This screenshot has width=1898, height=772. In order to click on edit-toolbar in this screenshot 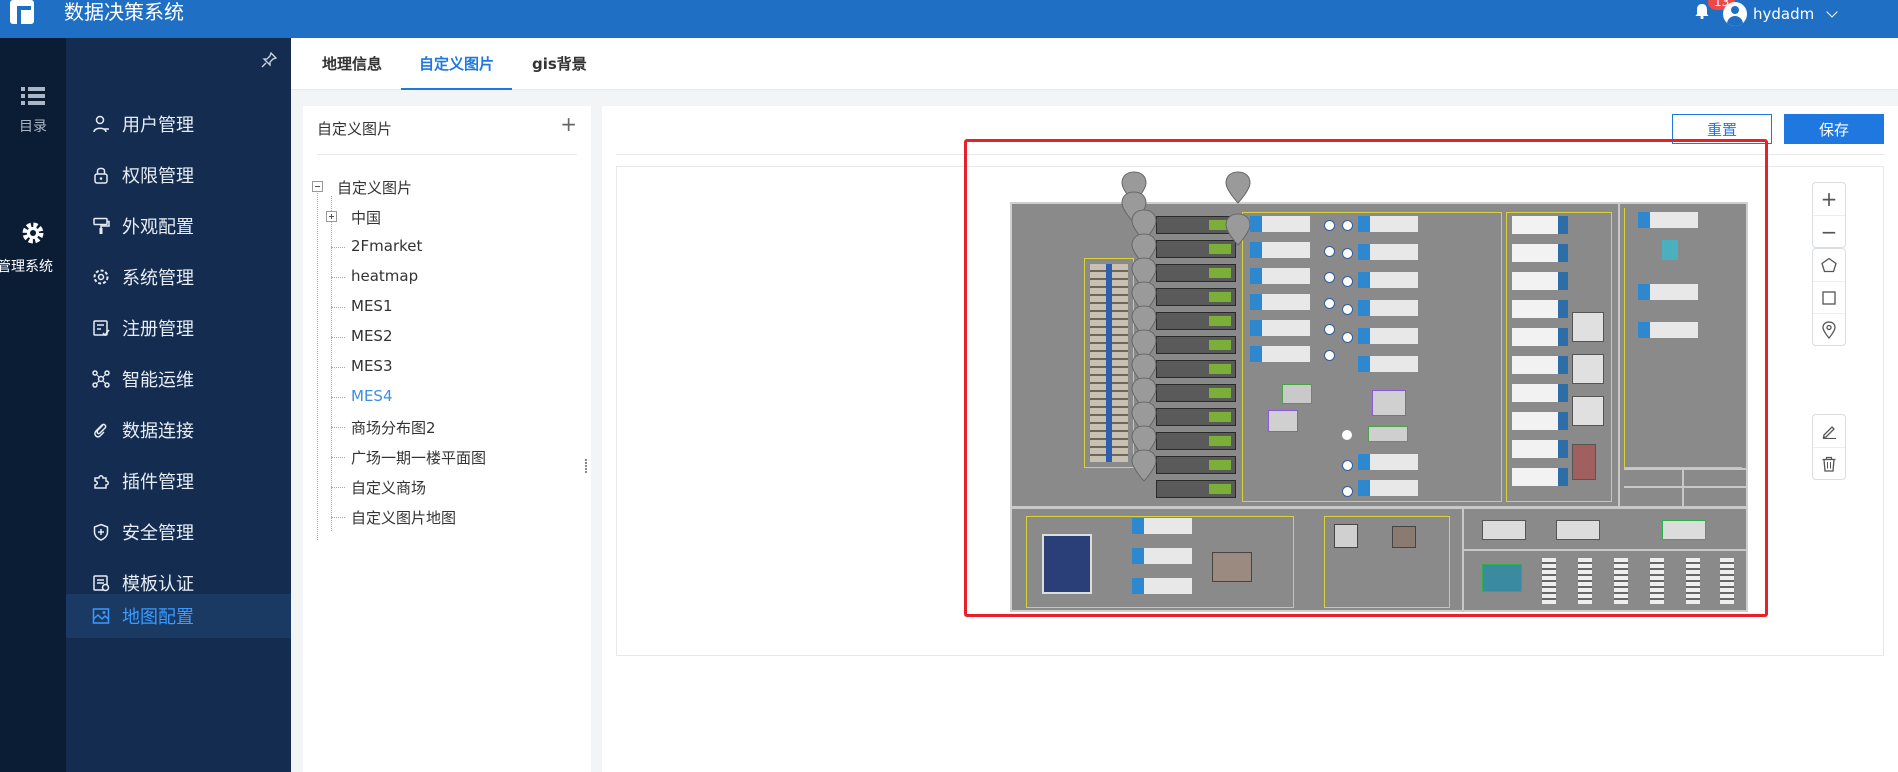, I will do `click(1829, 447)`.